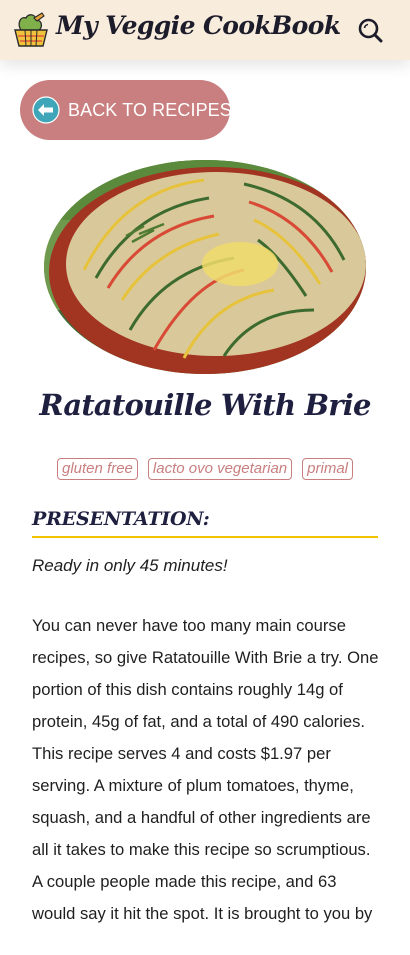  I want to click on presentation-heading: PRESENTATION:, so click(205, 523).